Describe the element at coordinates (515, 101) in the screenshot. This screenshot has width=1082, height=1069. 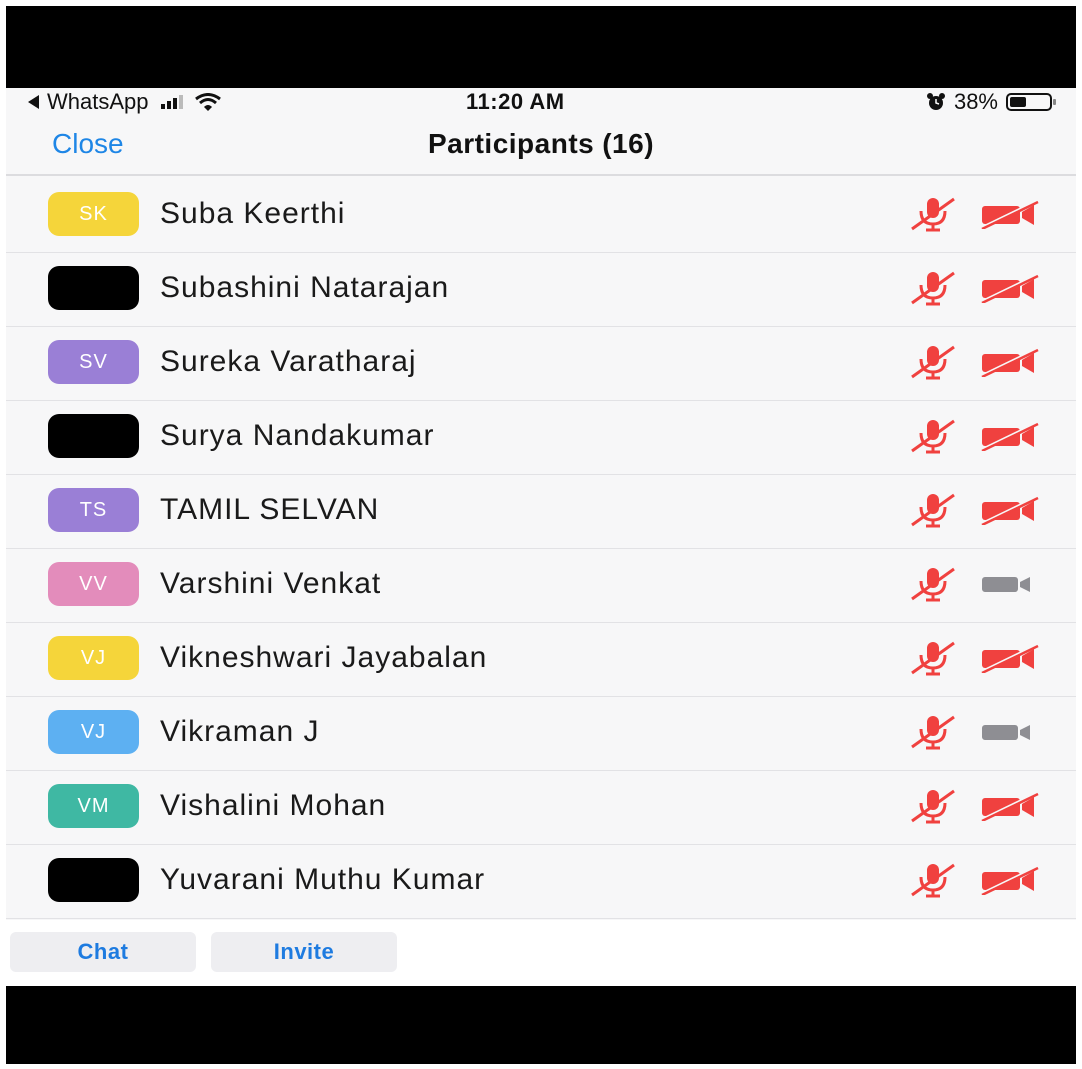
I see `status-time: 11:20 AM` at that location.